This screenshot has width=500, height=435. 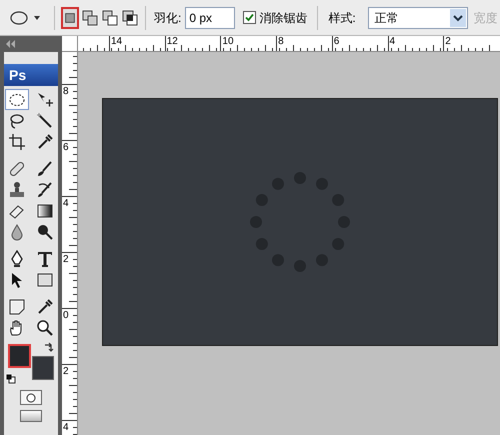 What do you see at coordinates (45, 169) in the screenshot?
I see `brush-icon` at bounding box center [45, 169].